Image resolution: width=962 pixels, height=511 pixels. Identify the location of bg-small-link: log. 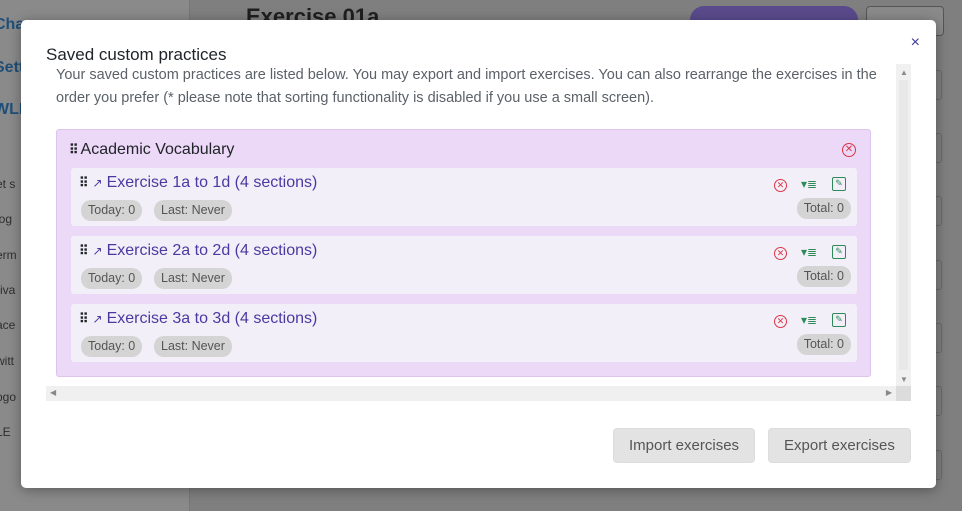
(6, 219).